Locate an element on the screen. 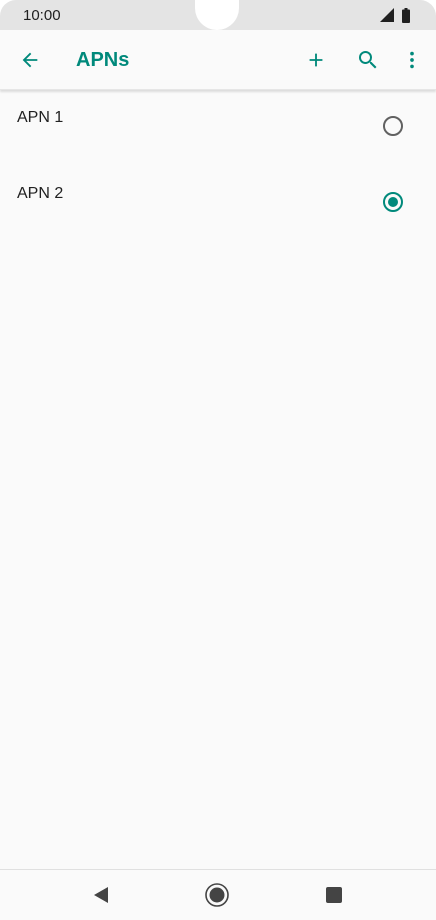 The width and height of the screenshot is (436, 920). status-time: 10:00 is located at coordinates (42, 15).